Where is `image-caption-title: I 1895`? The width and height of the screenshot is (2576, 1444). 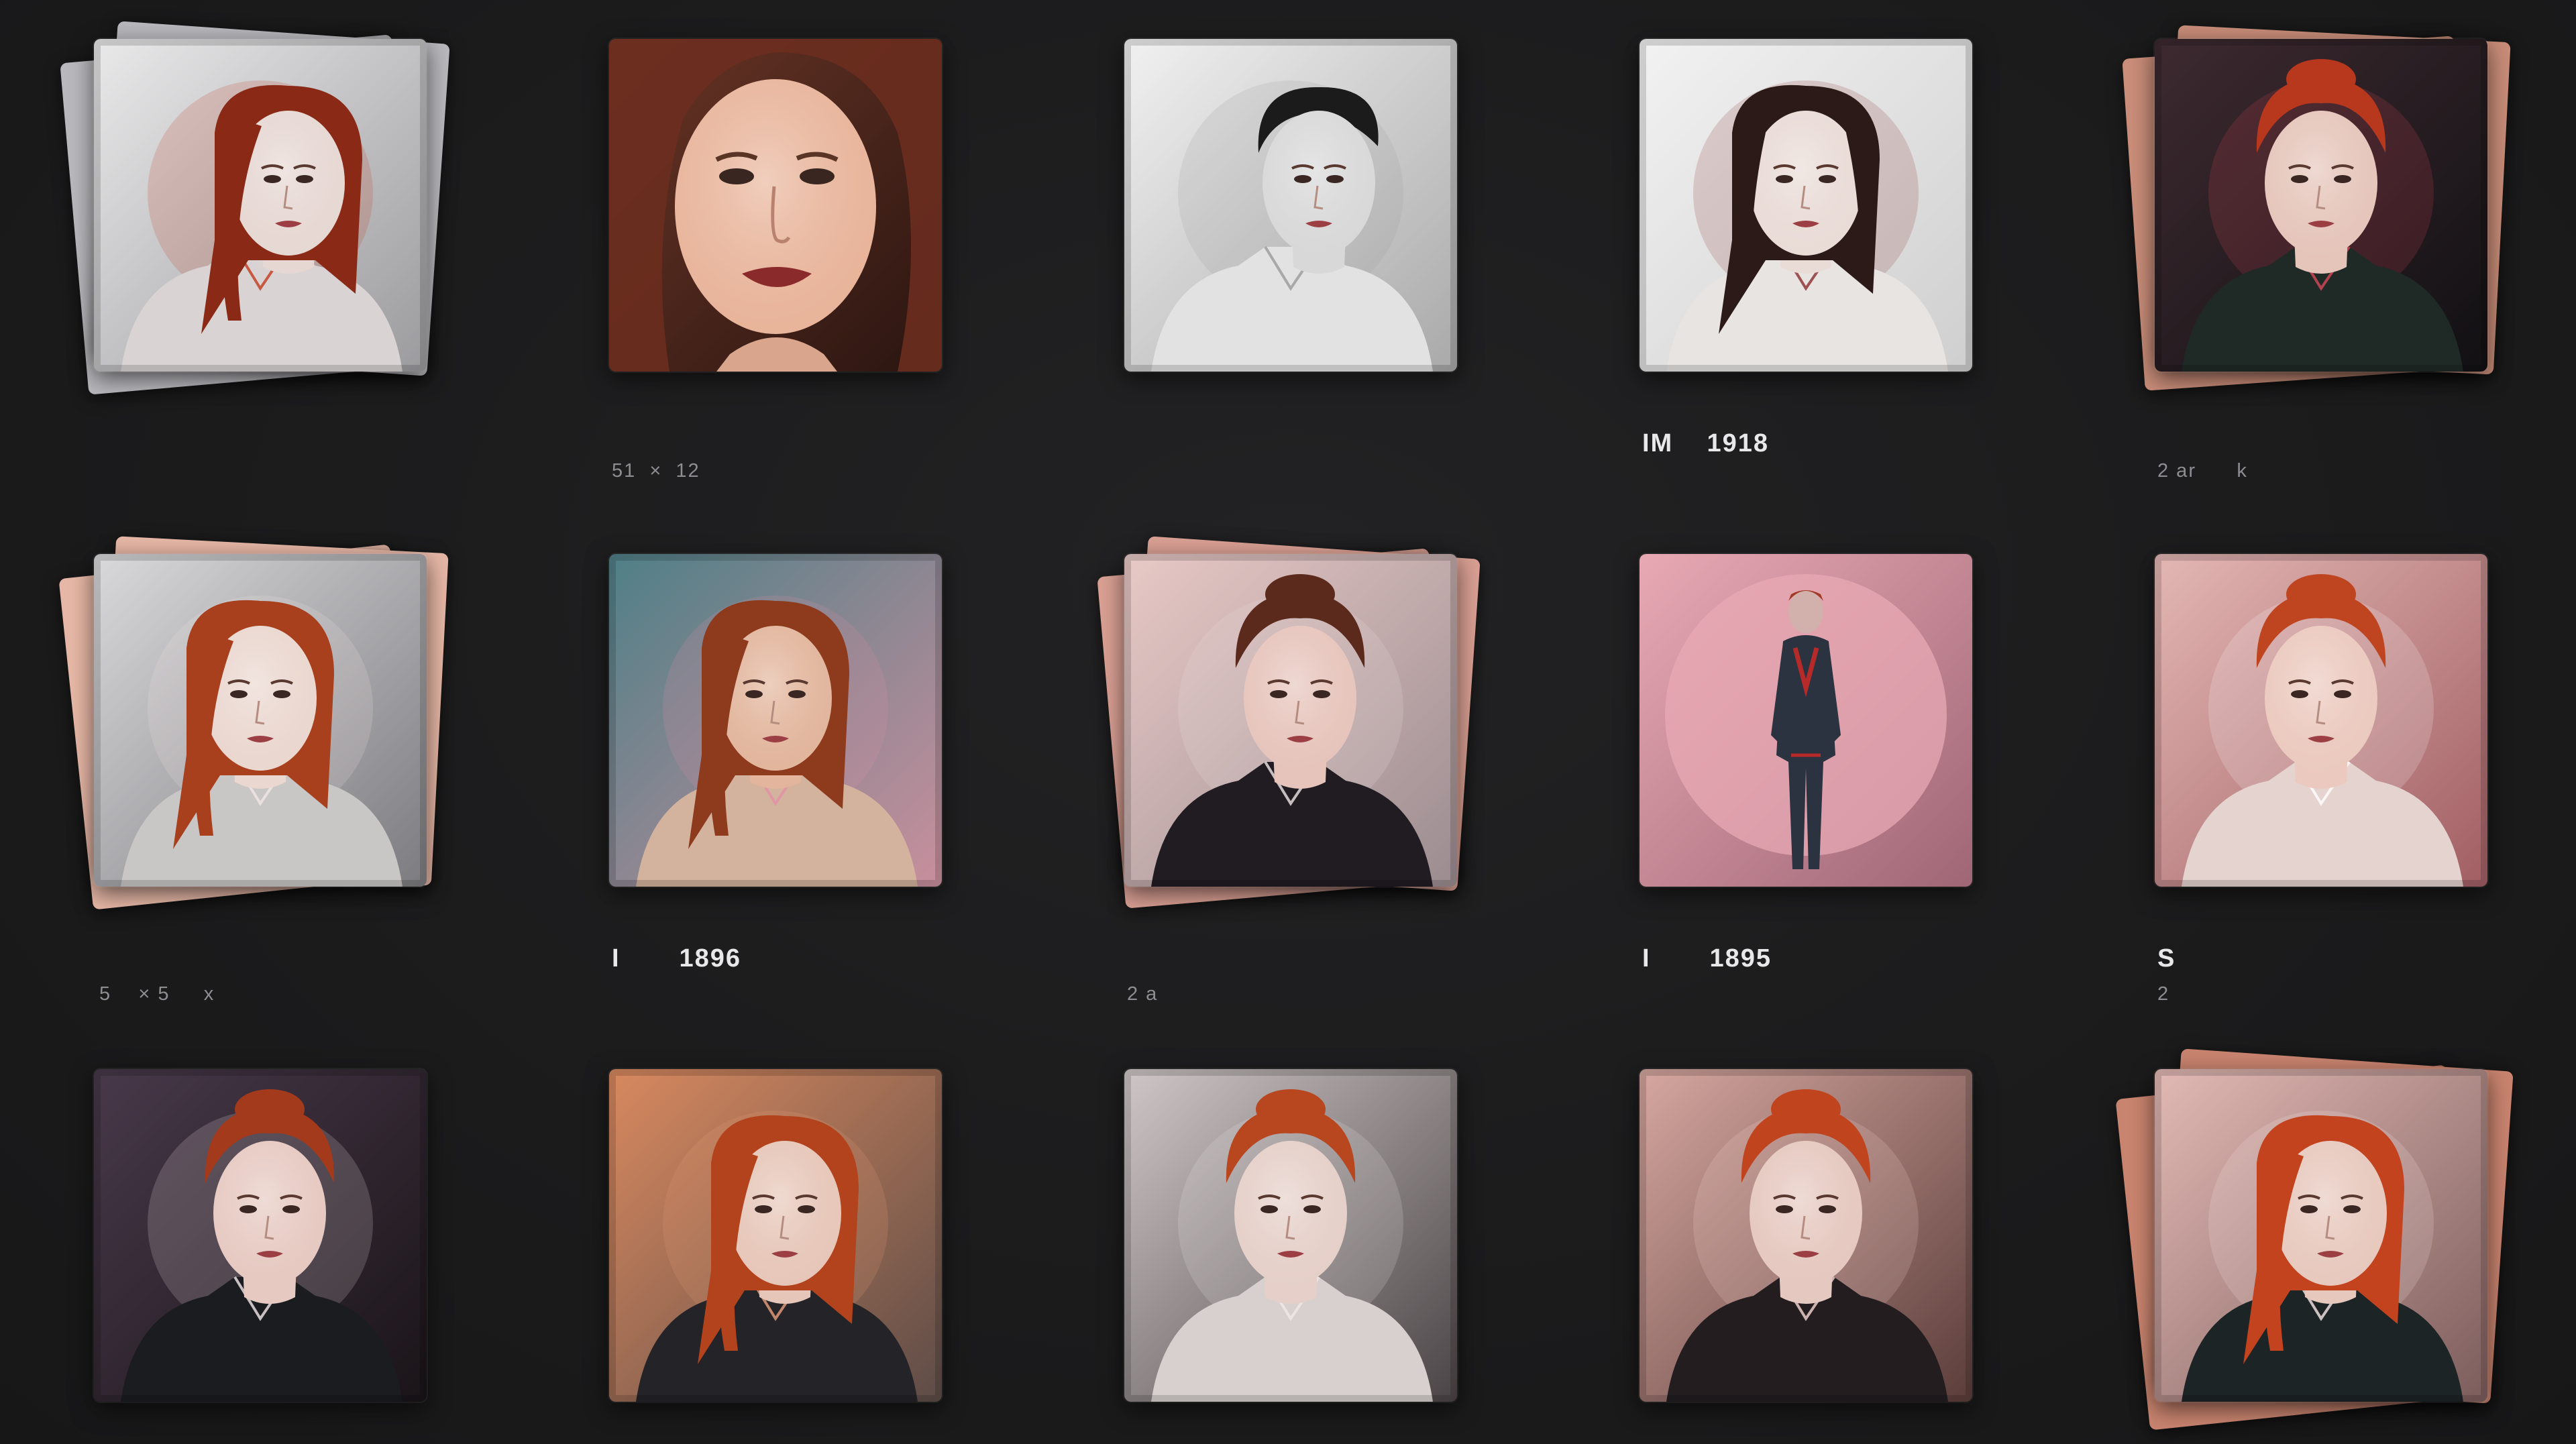
image-caption-title: I 1895 is located at coordinates (1707, 958).